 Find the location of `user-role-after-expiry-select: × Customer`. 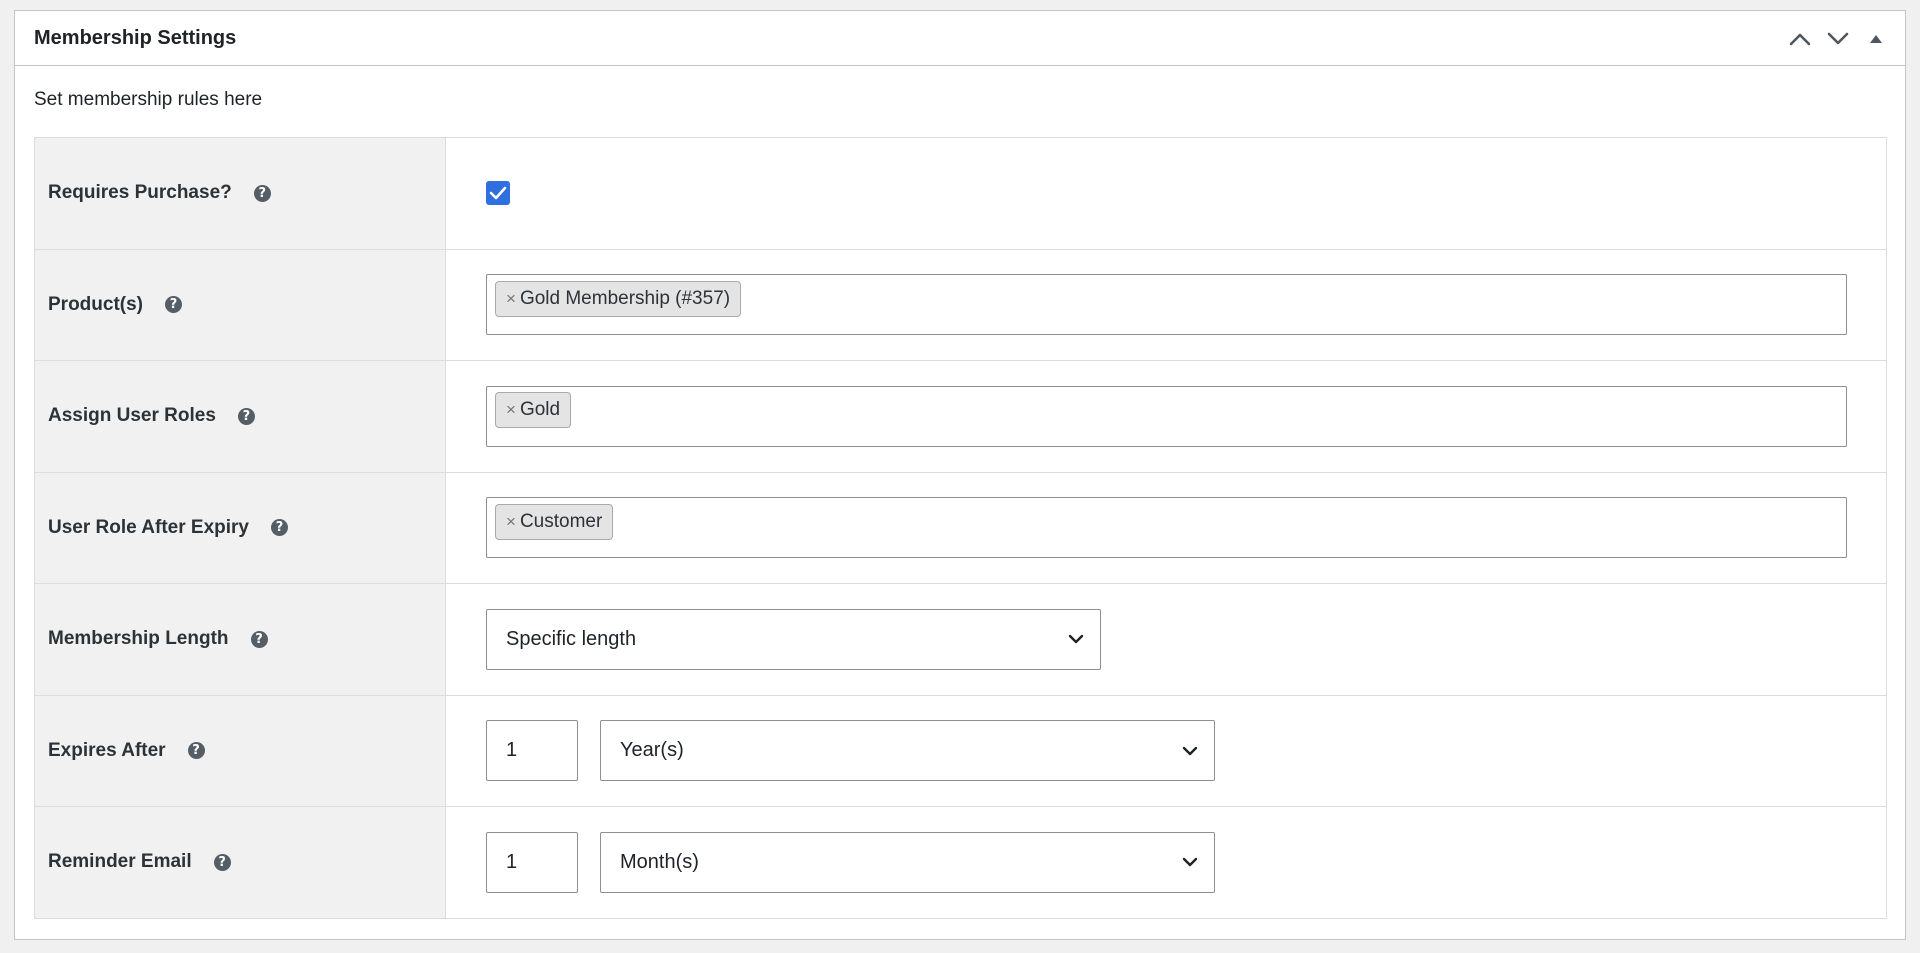

user-role-after-expiry-select: × Customer is located at coordinates (1166, 528).